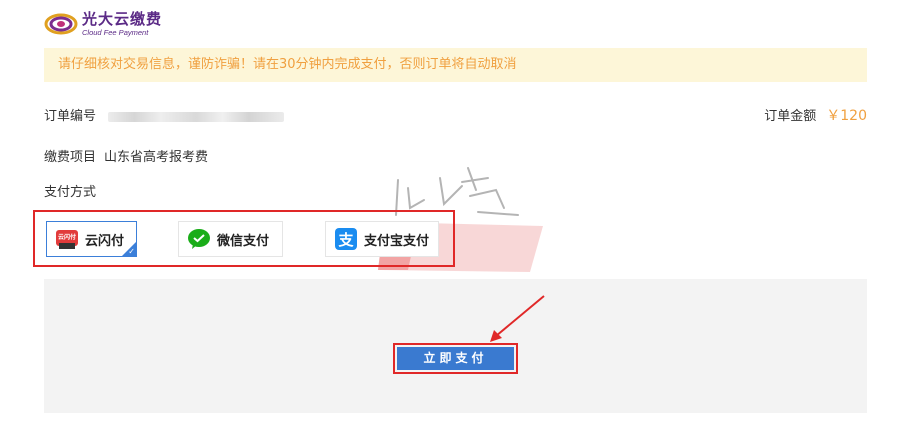 This screenshot has height=433, width=899. I want to click on order-amount: 订单金额 ￥120, so click(815, 115).